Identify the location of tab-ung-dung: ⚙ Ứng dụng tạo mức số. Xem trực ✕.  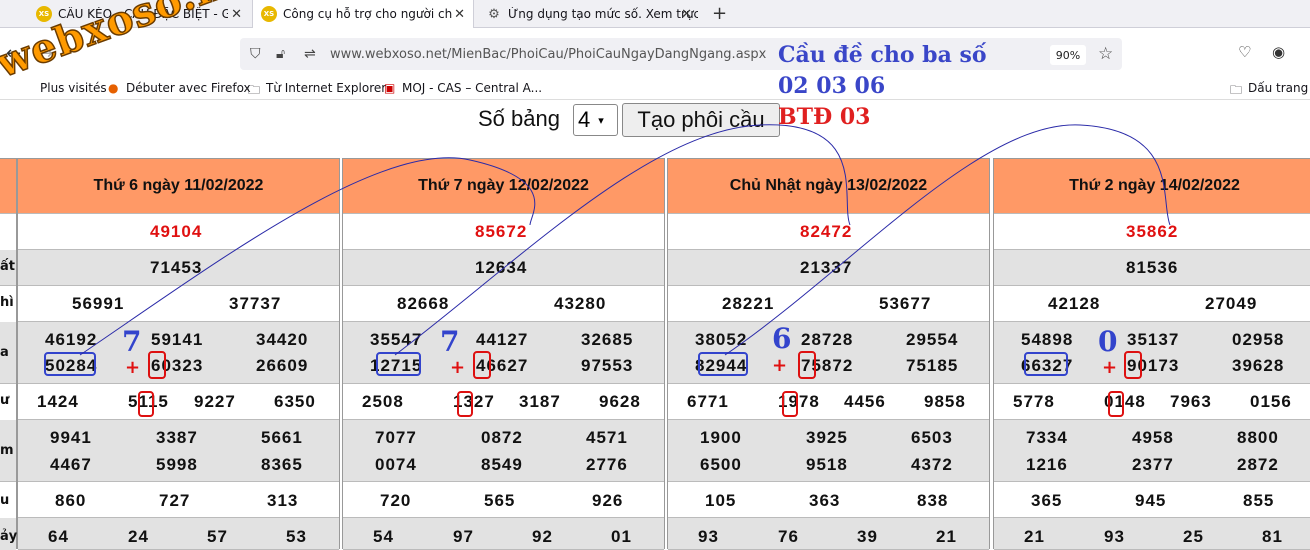
(589, 14).